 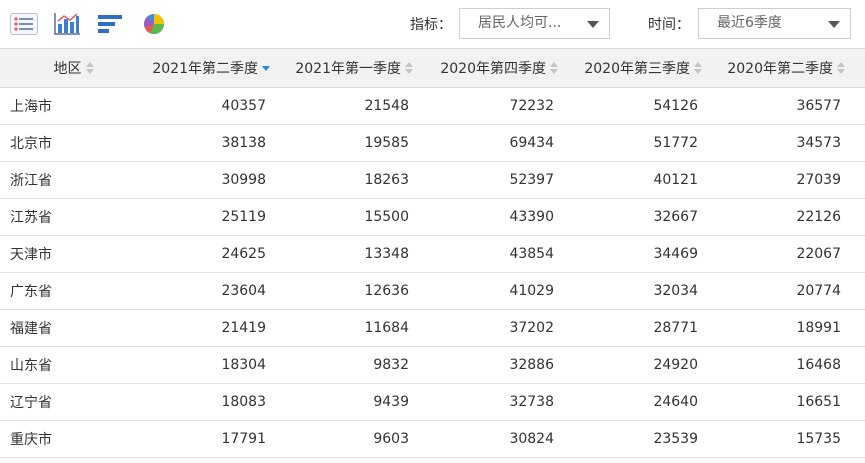 I want to click on column-header-label: 2021年第二季度, so click(x=205, y=69).